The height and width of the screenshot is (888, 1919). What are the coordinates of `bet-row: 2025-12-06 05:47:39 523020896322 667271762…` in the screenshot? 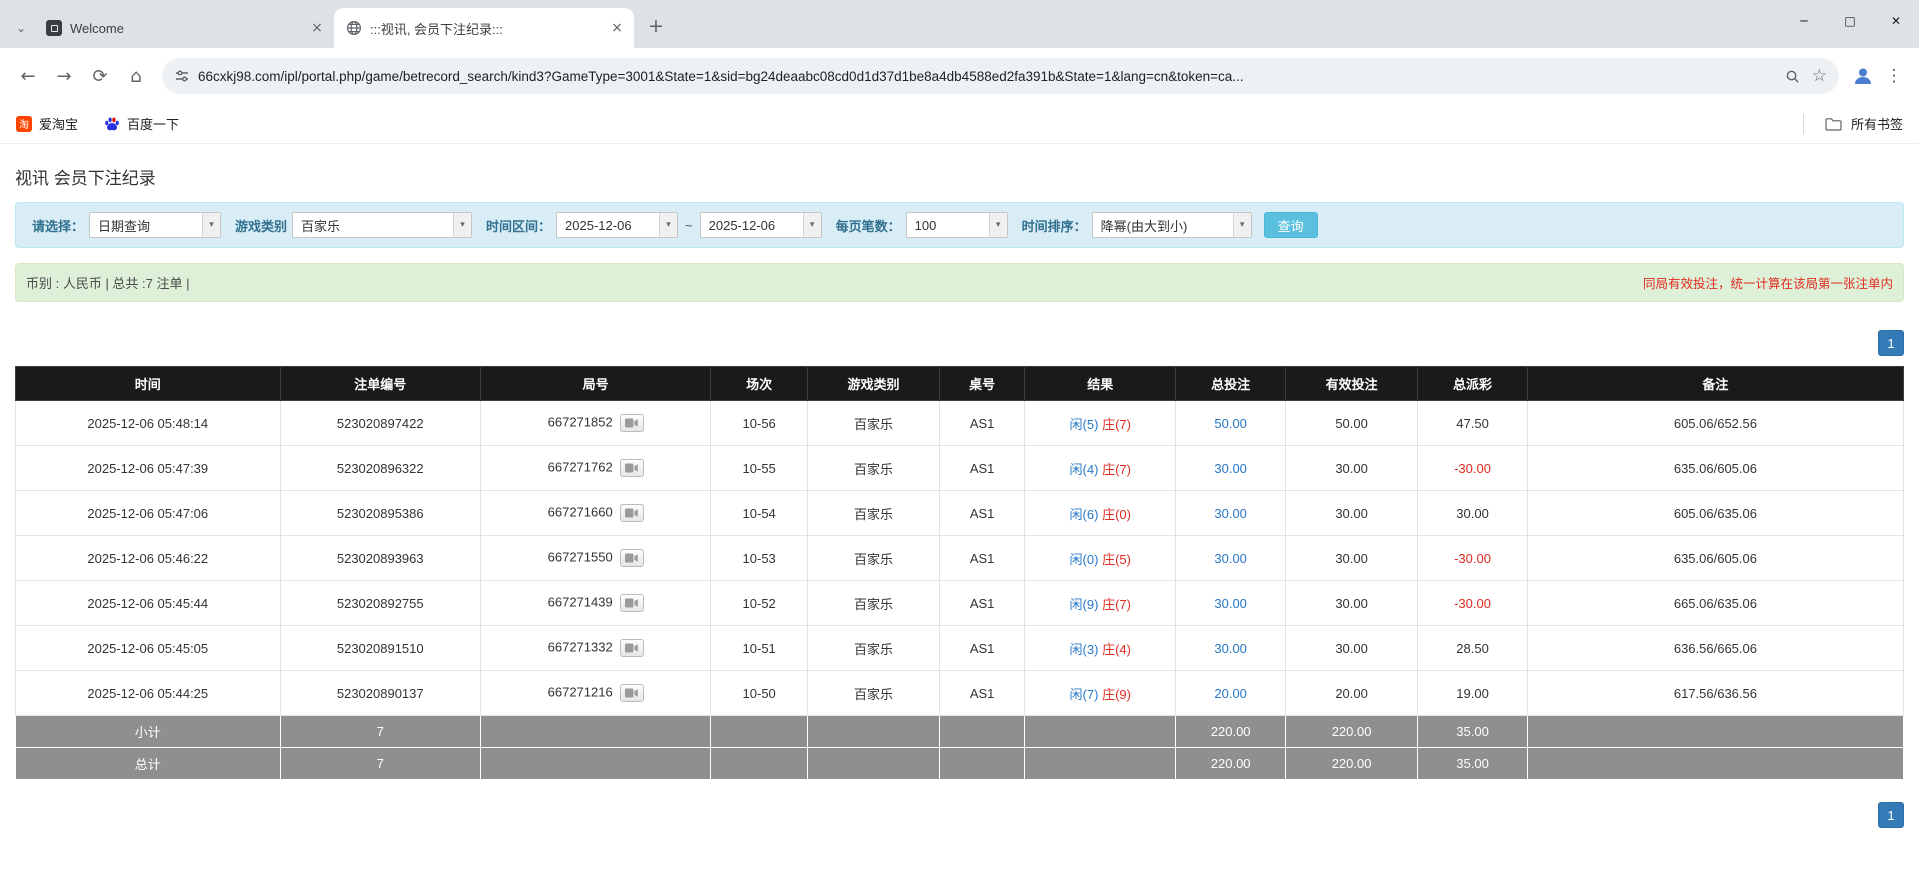 It's located at (960, 468).